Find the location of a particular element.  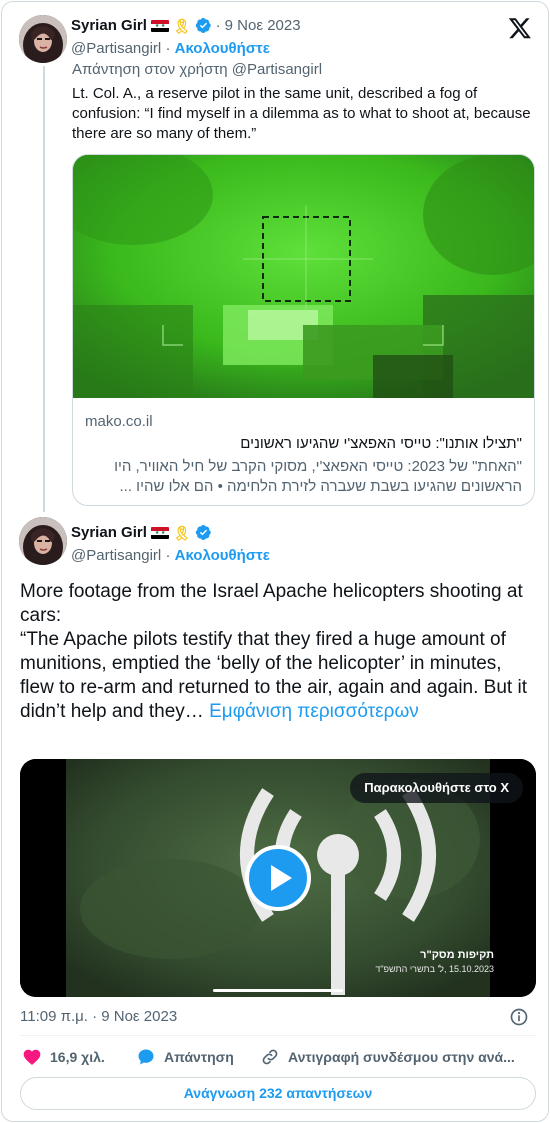

tweet-date: 9 Νοε 2023 is located at coordinates (263, 25).